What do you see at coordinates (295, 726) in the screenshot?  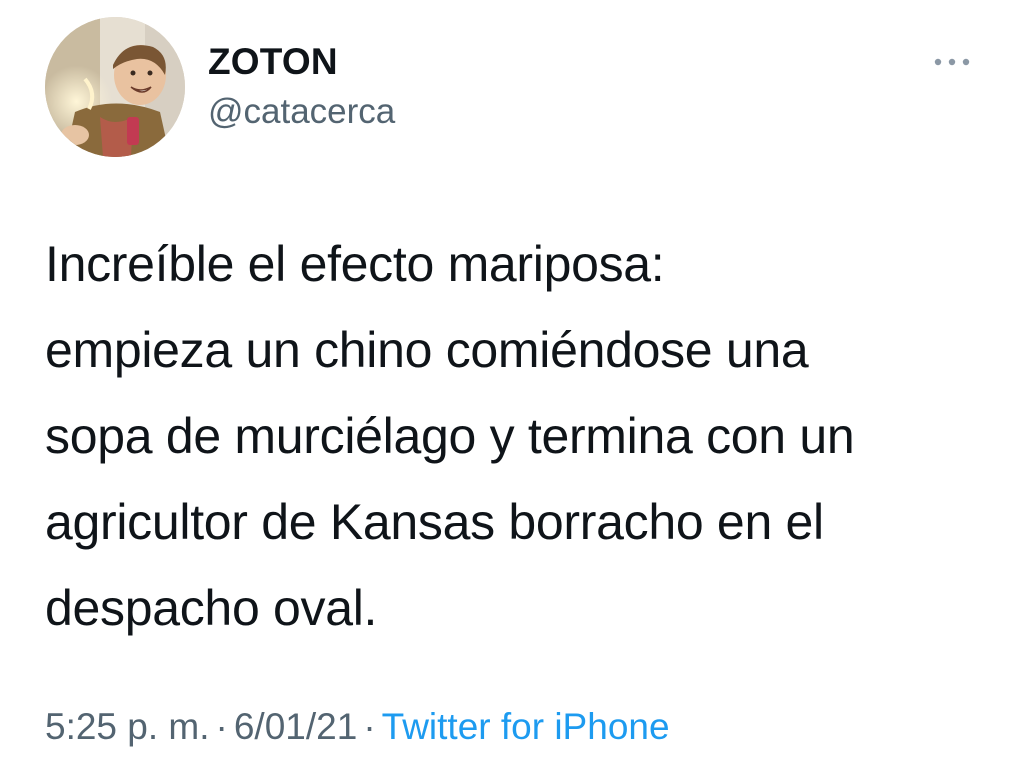 I see `tweet-date: 6/01/21` at bounding box center [295, 726].